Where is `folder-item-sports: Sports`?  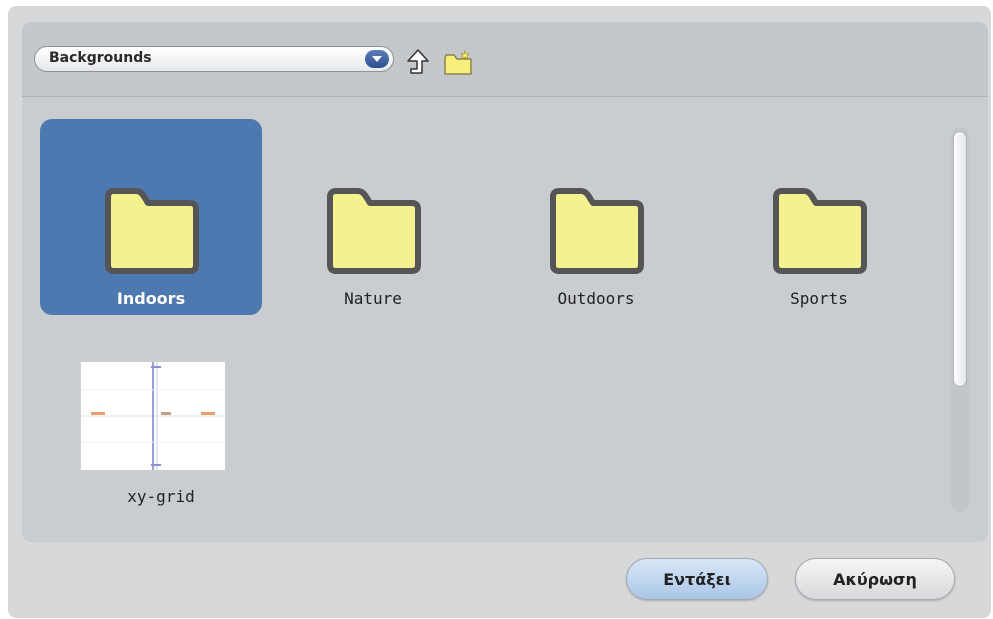
folder-item-sports: Sports is located at coordinates (819, 217).